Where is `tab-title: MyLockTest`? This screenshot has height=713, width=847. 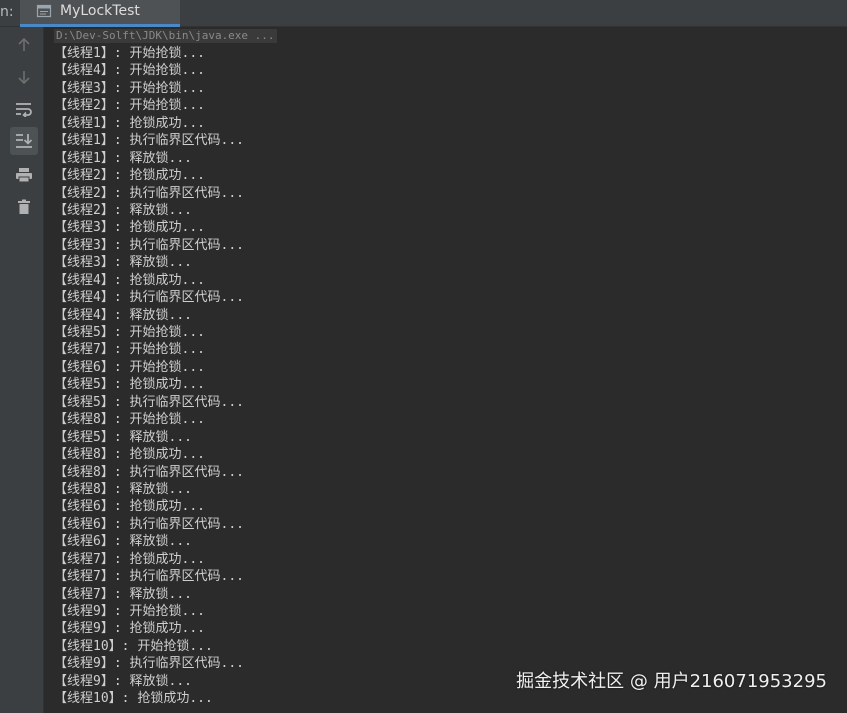 tab-title: MyLockTest is located at coordinates (100, 11).